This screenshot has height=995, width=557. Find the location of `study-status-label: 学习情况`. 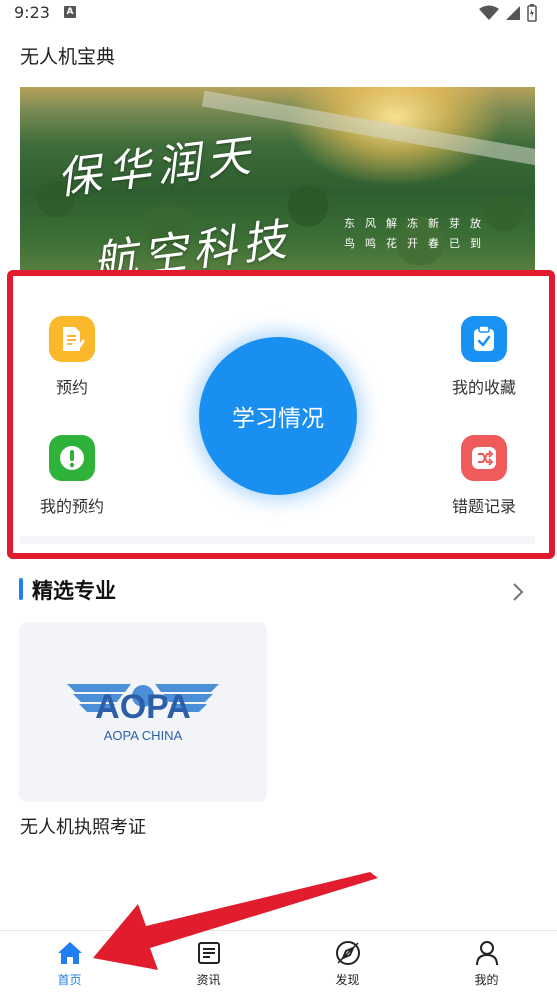

study-status-label: 学习情况 is located at coordinates (278, 419).